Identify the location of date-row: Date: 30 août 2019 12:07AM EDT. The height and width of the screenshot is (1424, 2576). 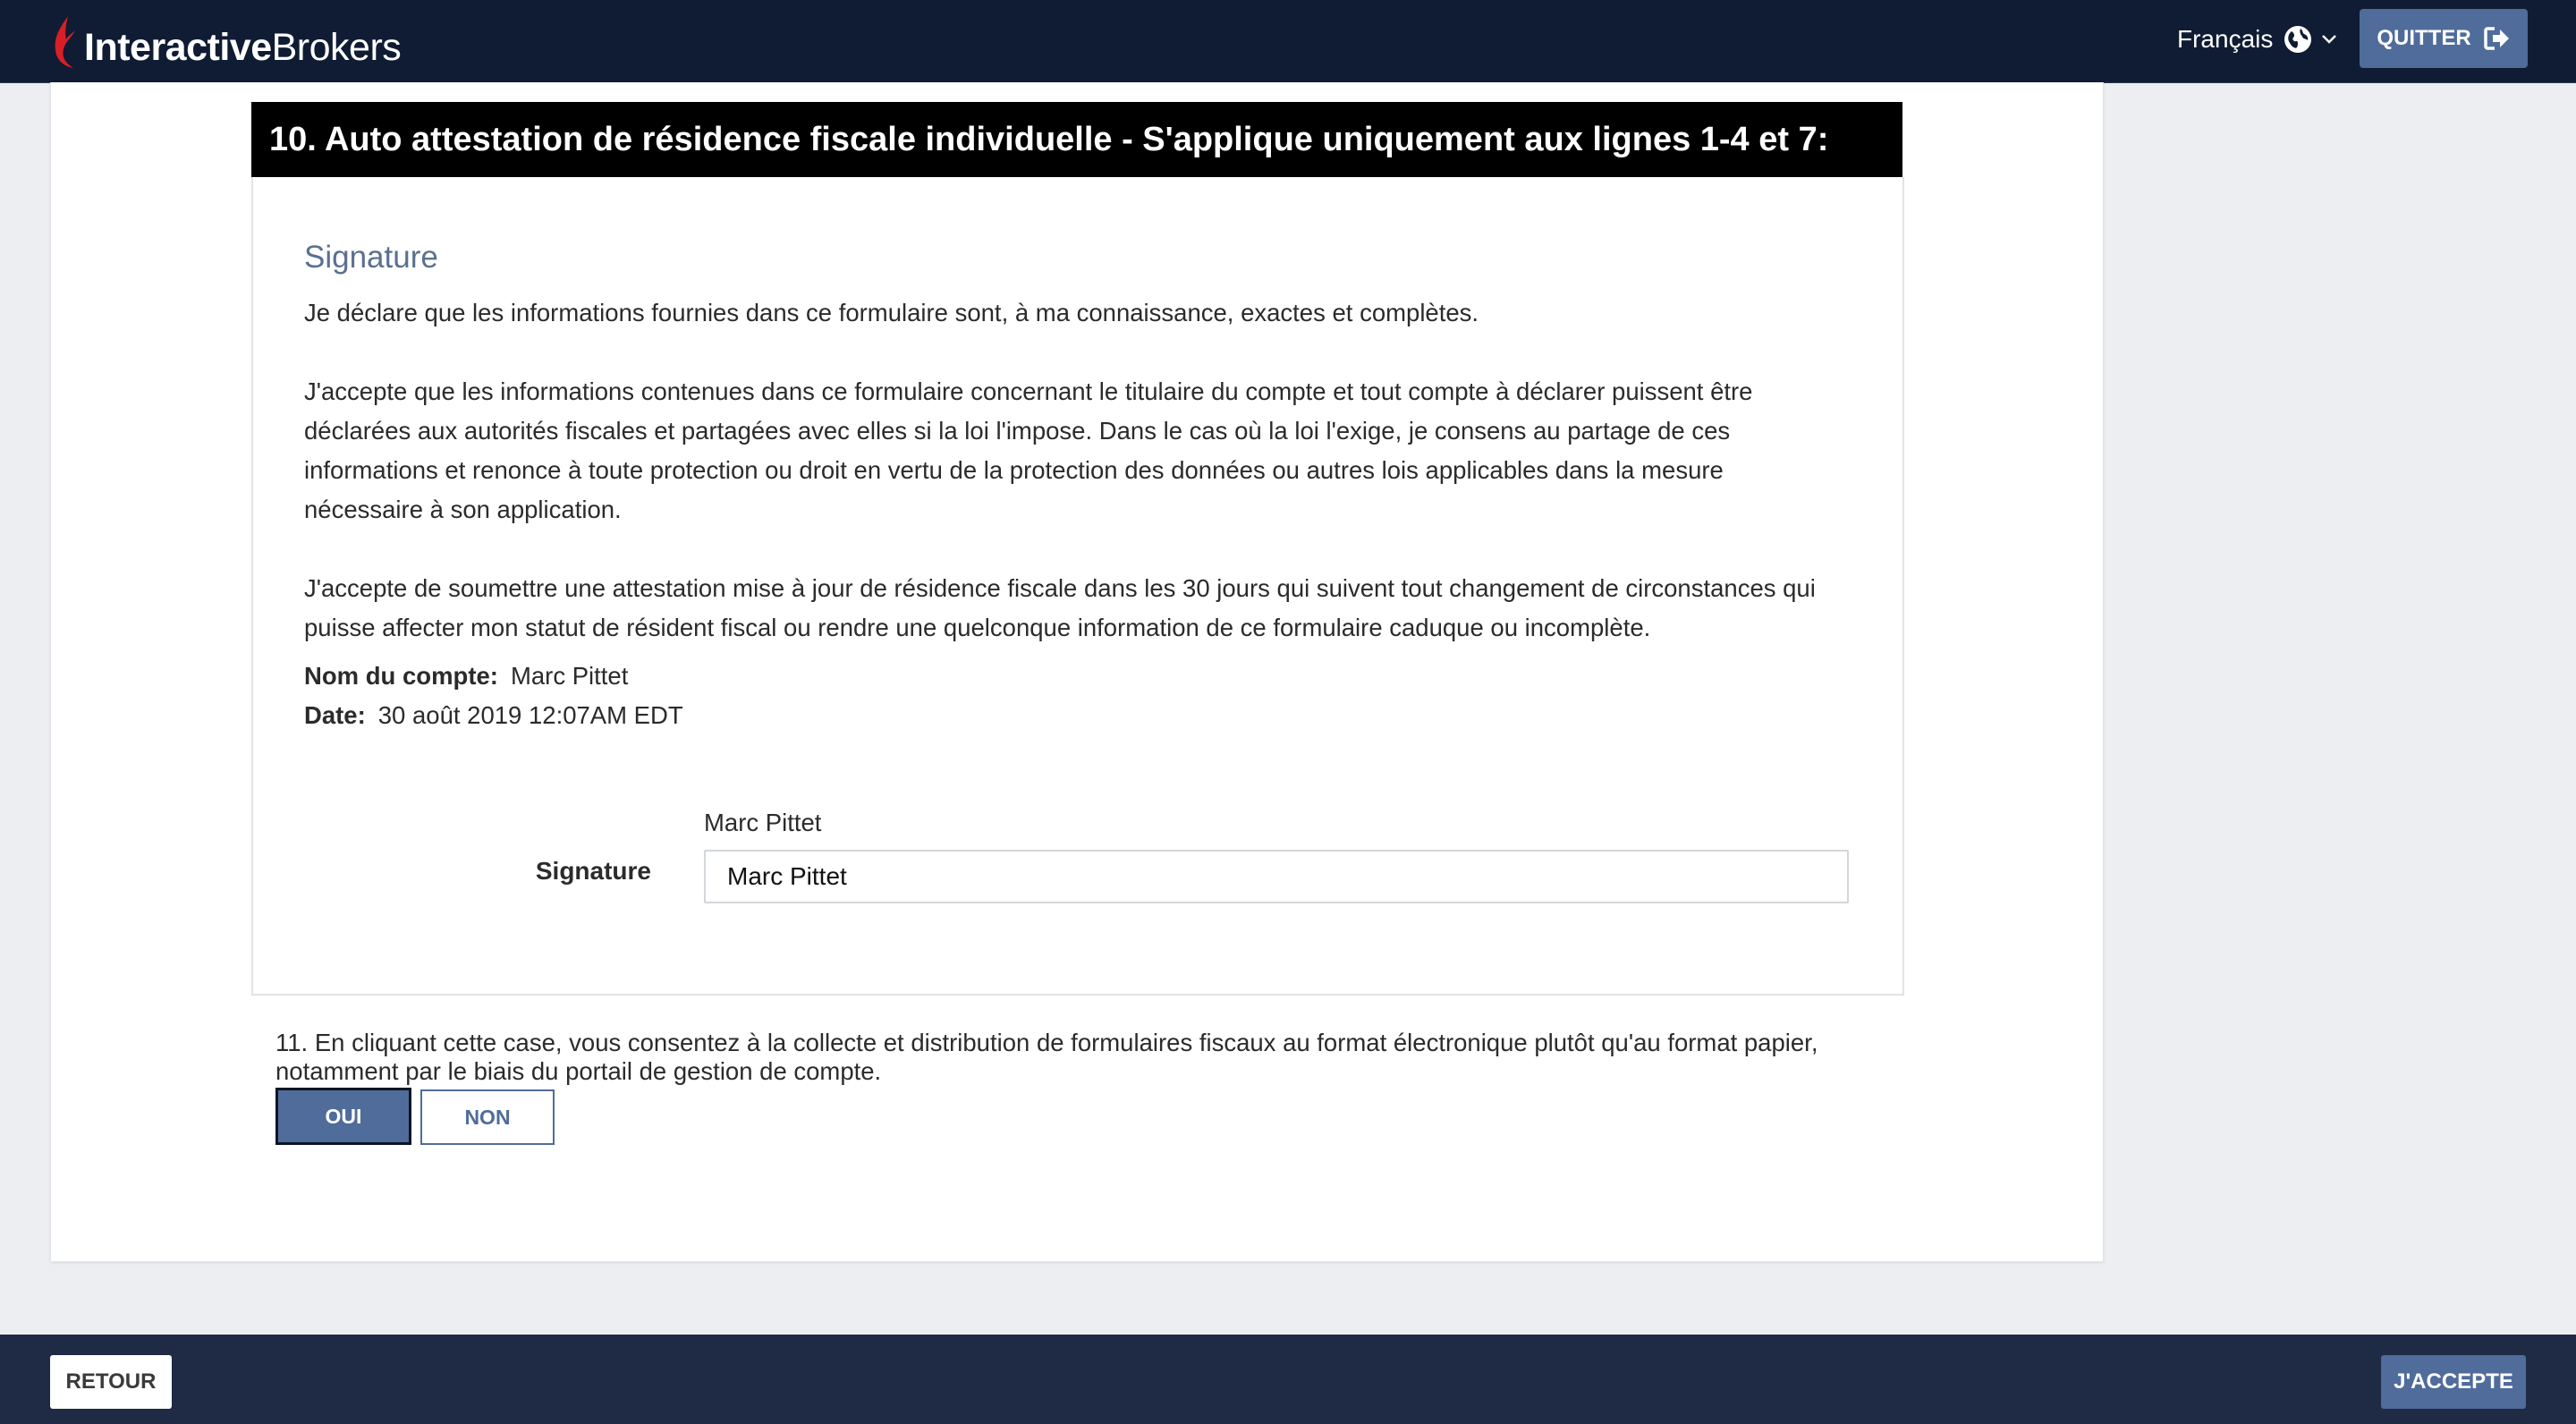
(493, 715).